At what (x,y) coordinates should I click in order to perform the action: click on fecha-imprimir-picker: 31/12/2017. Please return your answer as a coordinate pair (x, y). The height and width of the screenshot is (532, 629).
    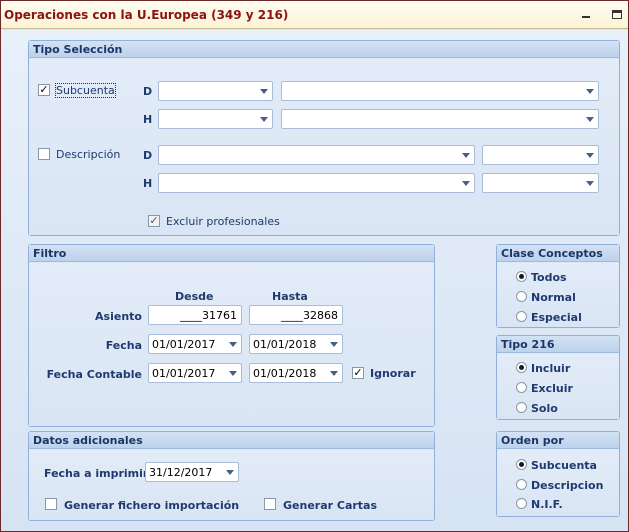
    Looking at the image, I should click on (192, 472).